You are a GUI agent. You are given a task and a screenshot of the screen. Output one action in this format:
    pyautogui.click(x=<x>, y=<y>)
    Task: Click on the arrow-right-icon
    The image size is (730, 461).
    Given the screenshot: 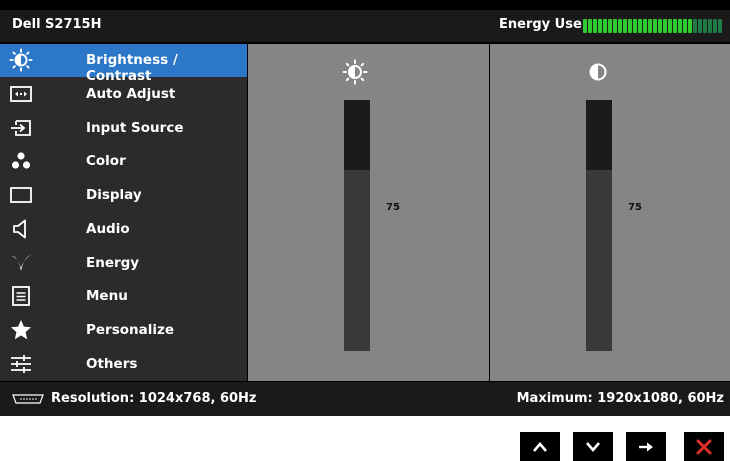 What is the action you would take?
    pyautogui.click(x=646, y=446)
    